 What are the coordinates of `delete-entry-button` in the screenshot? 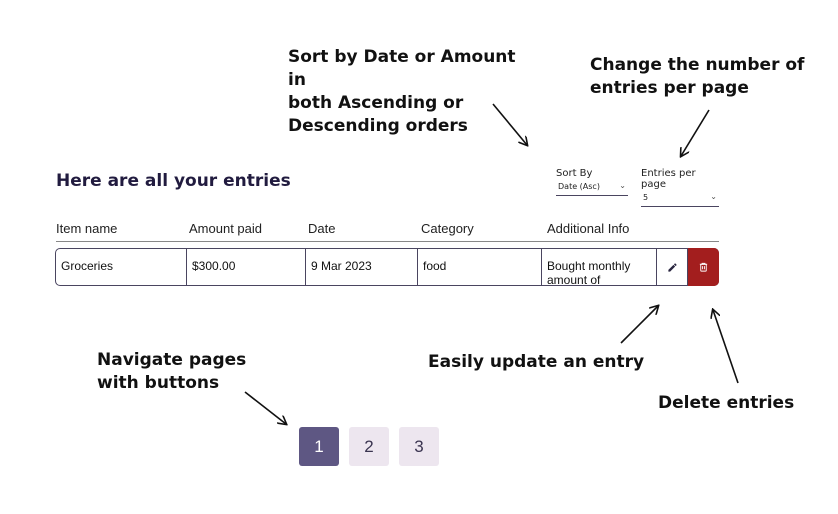 It's located at (703, 267).